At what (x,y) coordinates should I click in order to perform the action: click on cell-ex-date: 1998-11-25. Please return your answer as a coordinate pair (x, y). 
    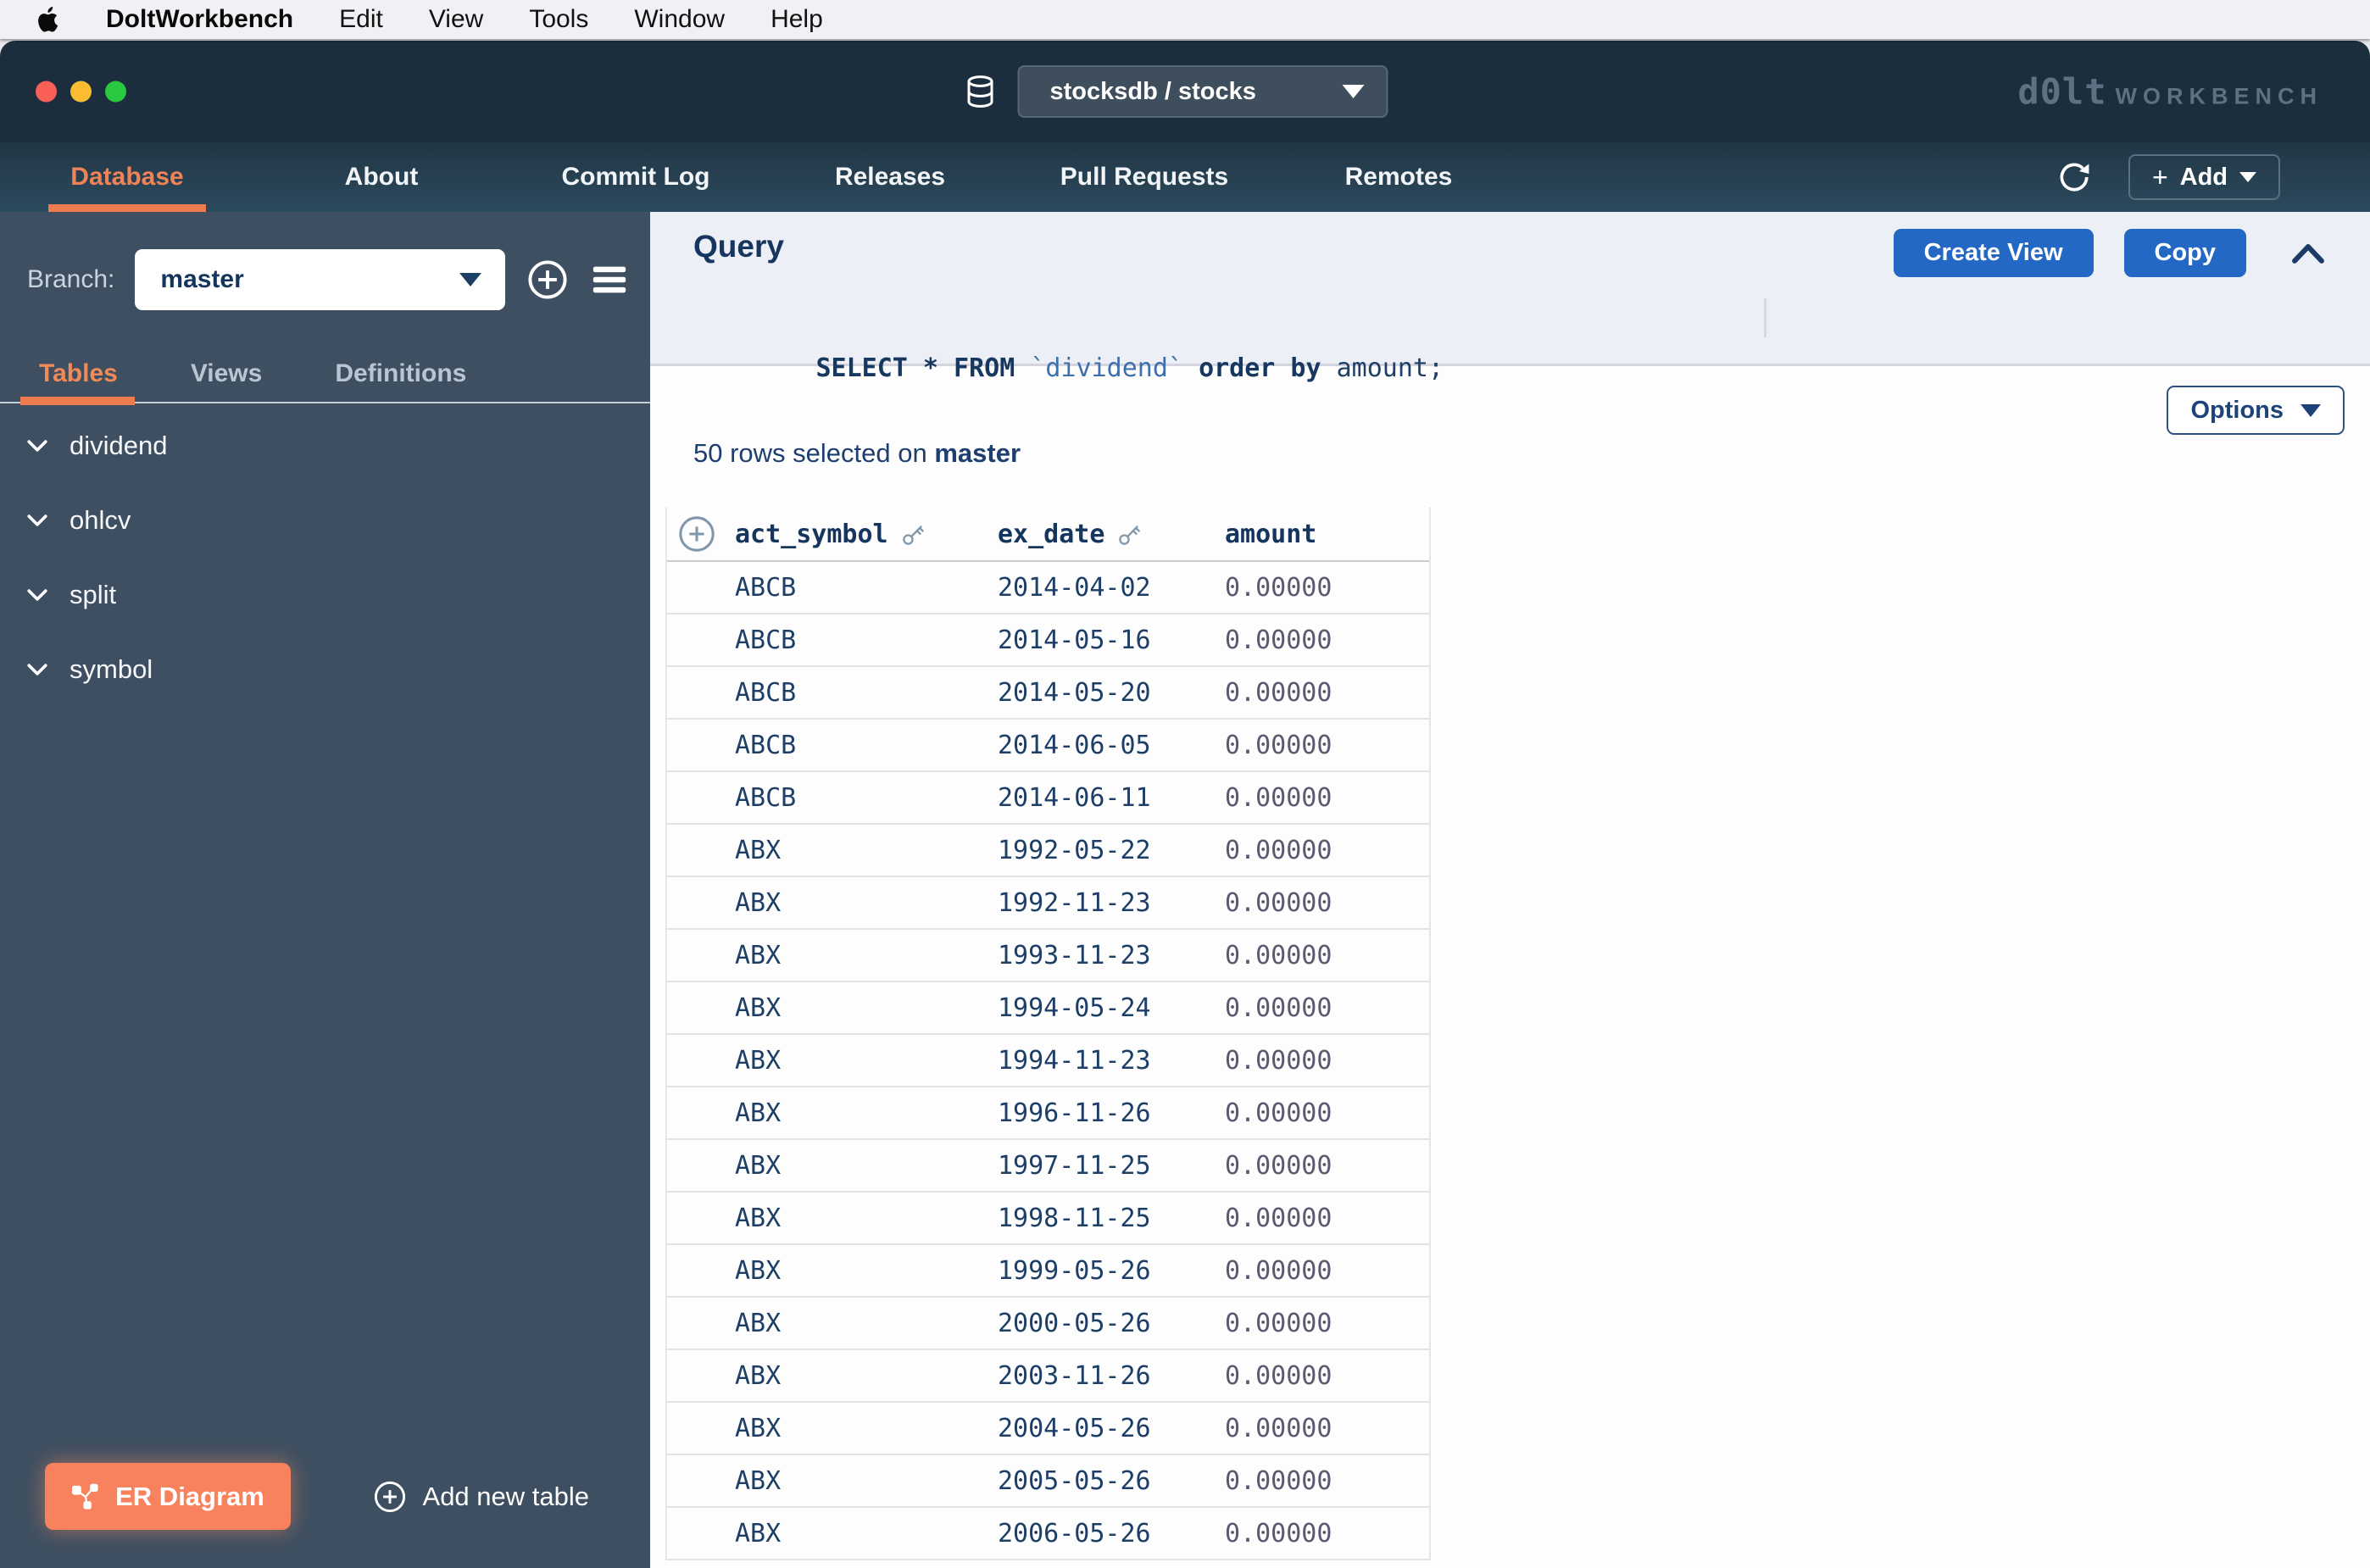
    Looking at the image, I should click on (1112, 1218).